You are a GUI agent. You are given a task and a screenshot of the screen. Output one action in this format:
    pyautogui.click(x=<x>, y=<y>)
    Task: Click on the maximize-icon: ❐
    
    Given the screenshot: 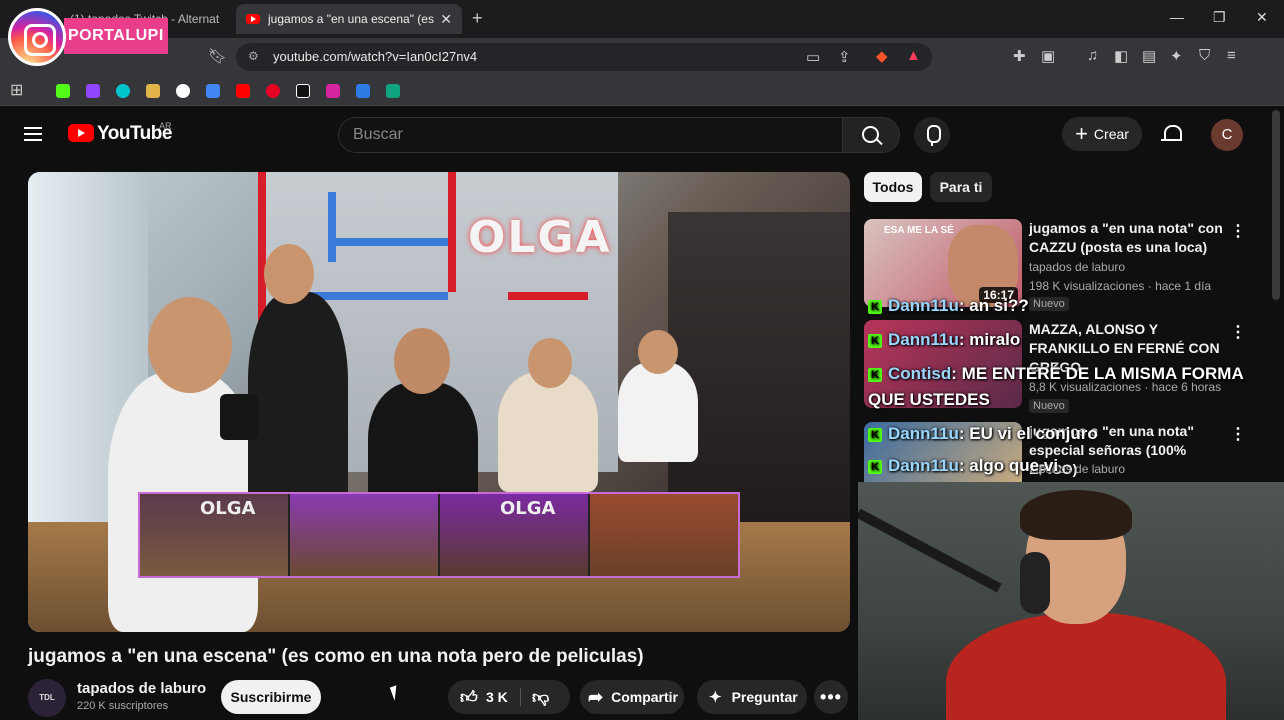 What is the action you would take?
    pyautogui.click(x=1219, y=17)
    